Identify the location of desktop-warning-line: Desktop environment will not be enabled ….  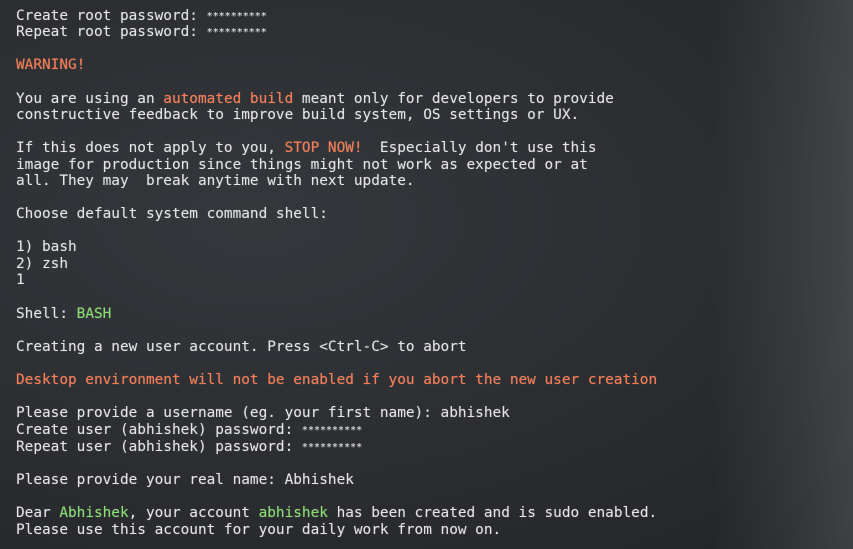
(337, 380).